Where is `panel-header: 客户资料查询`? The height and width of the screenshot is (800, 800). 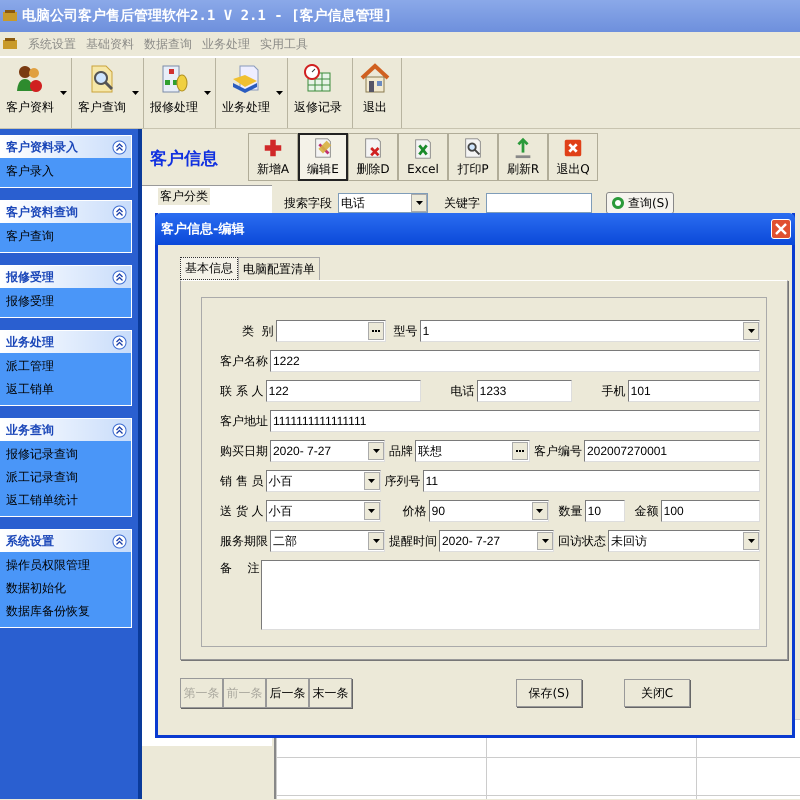 panel-header: 客户资料查询 is located at coordinates (65, 212).